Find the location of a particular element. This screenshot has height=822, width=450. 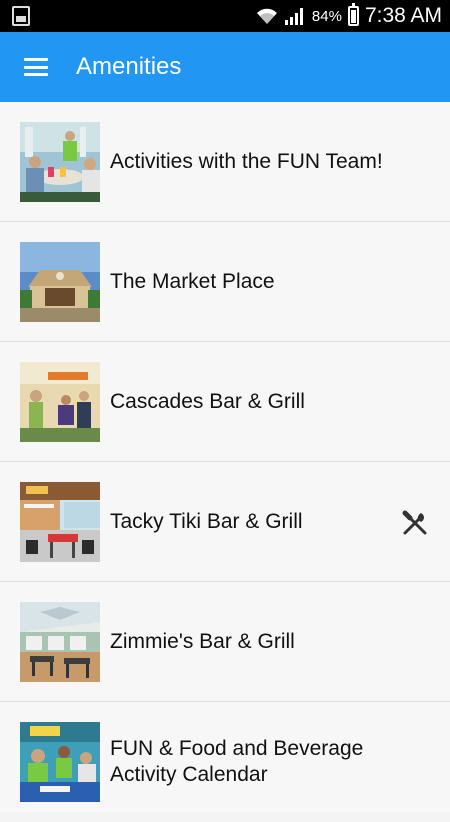

battery-percent: 84% is located at coordinates (326, 16).